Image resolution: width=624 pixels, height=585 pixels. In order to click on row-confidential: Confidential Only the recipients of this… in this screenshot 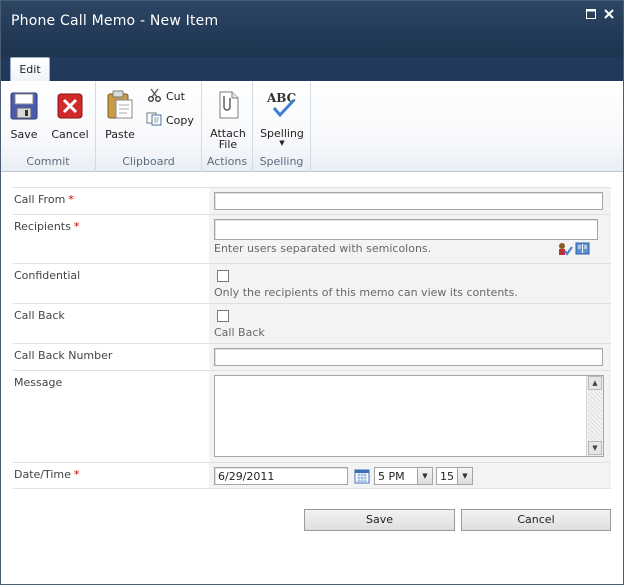, I will do `click(312, 283)`.